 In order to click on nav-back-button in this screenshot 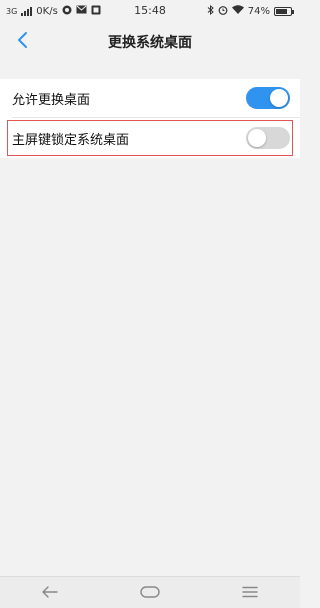, I will do `click(50, 593)`.